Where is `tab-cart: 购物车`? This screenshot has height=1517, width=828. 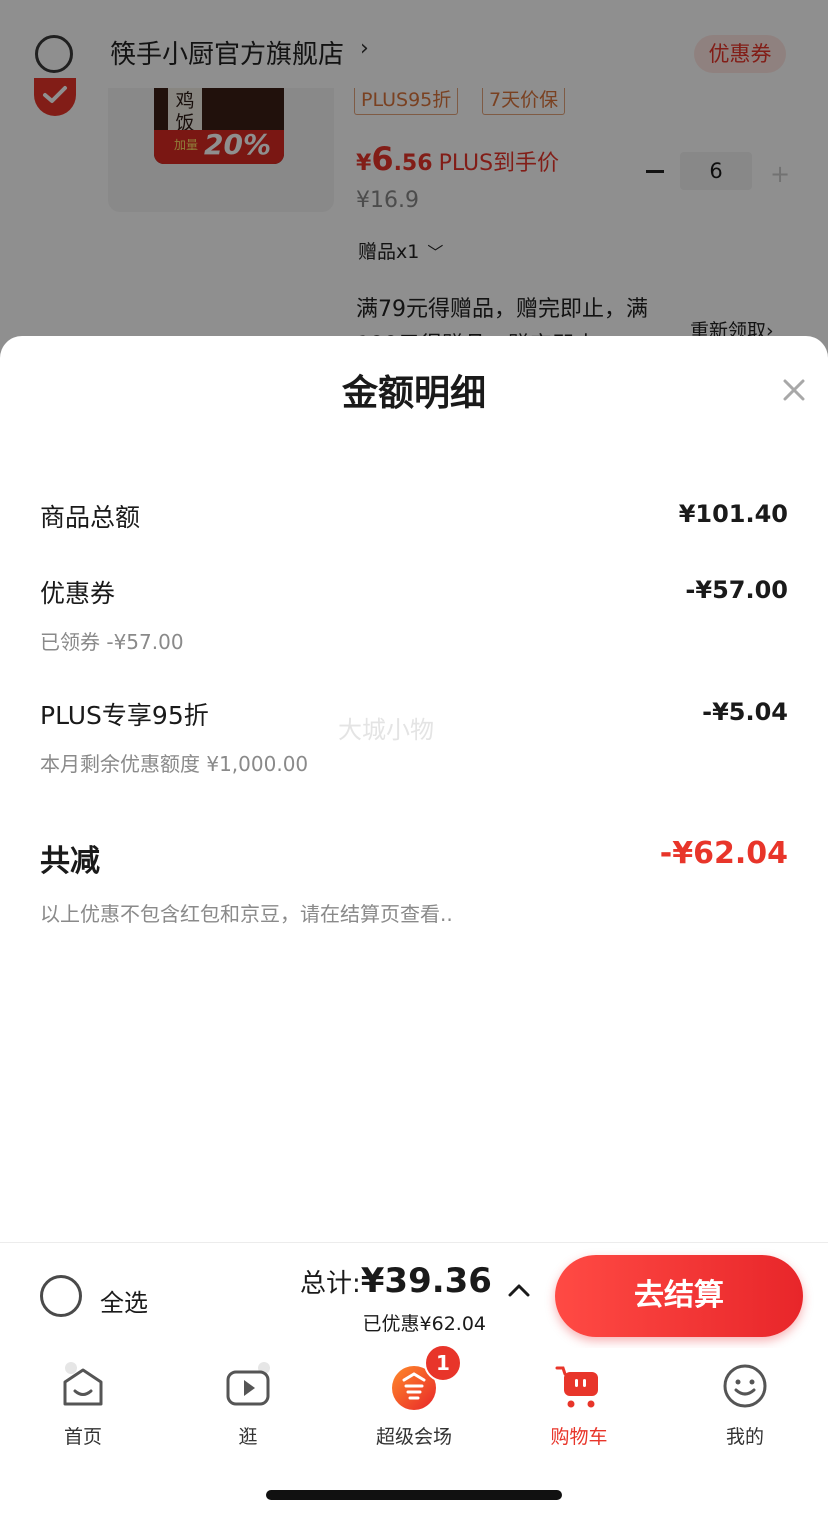
tab-cart: 购物车 is located at coordinates (579, 1407).